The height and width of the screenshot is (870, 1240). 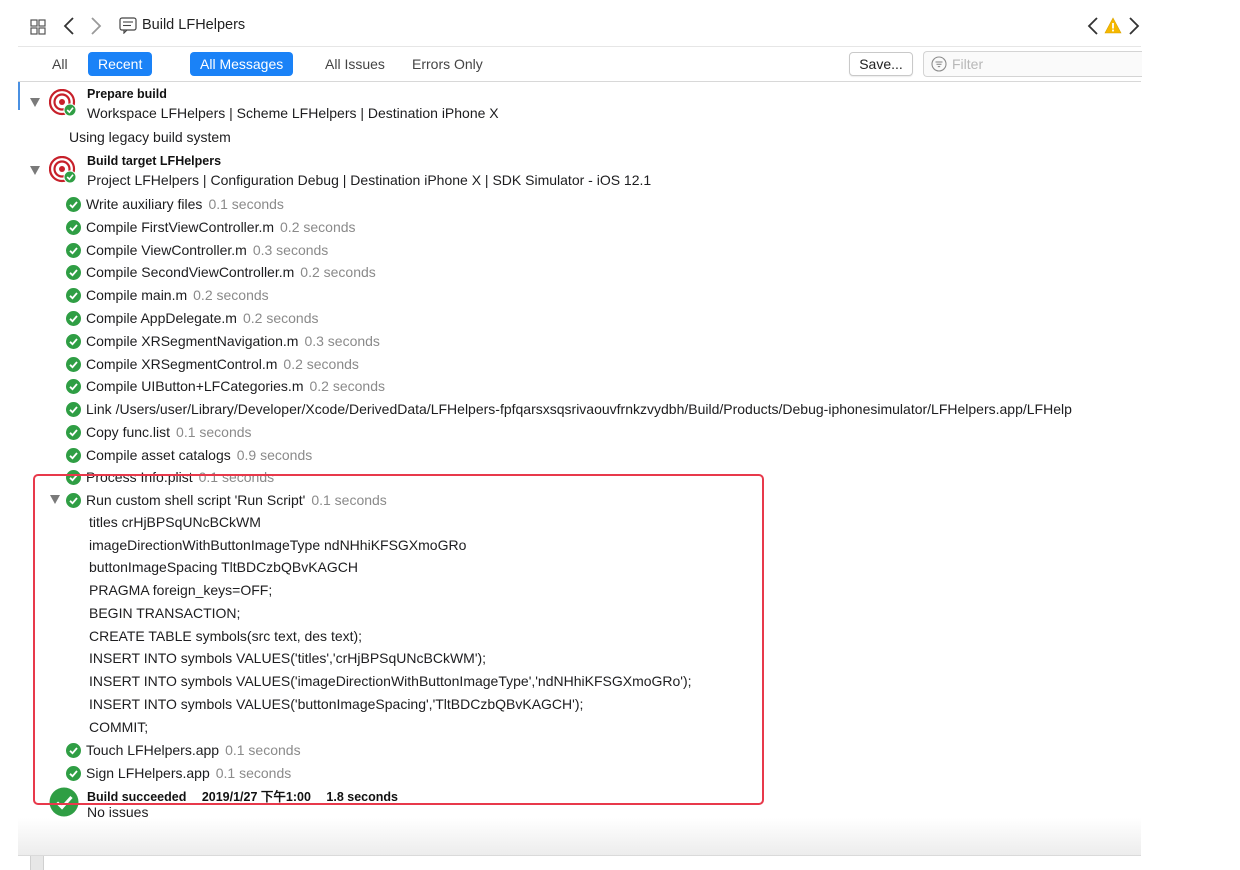 What do you see at coordinates (579, 855) in the screenshot?
I see `divider` at bounding box center [579, 855].